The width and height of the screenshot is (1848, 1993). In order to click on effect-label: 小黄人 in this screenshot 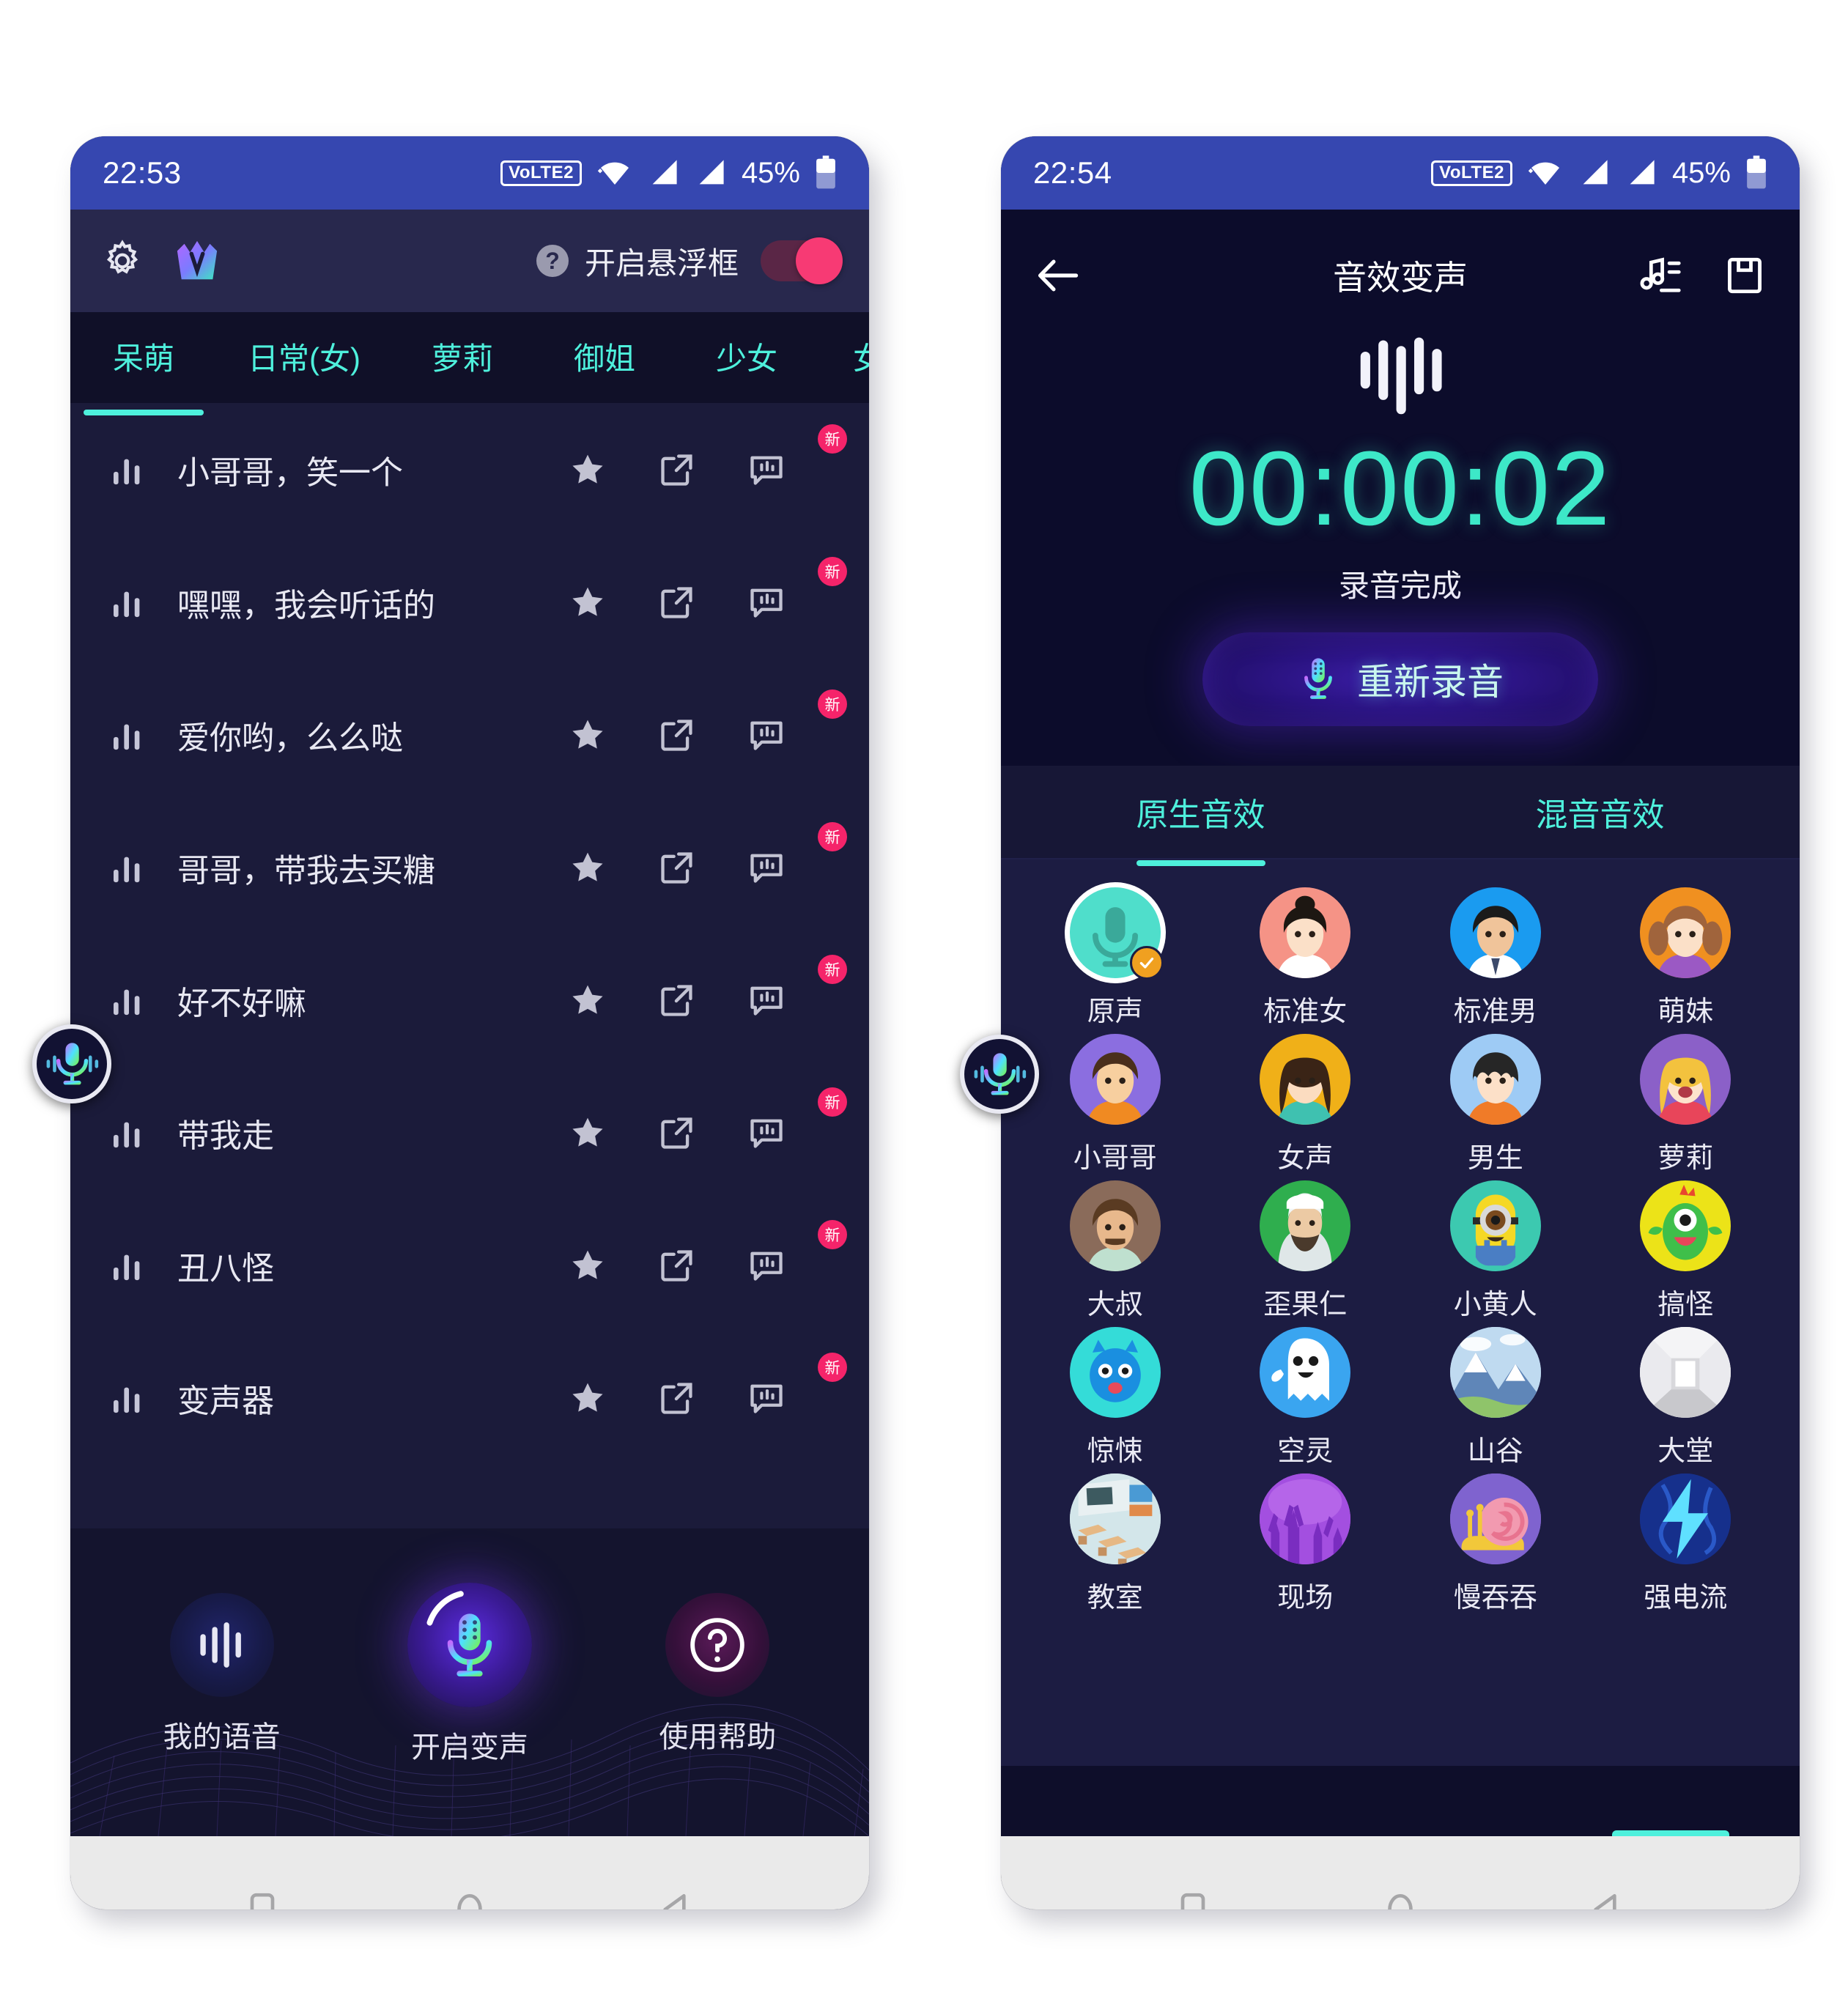, I will do `click(1495, 1305)`.